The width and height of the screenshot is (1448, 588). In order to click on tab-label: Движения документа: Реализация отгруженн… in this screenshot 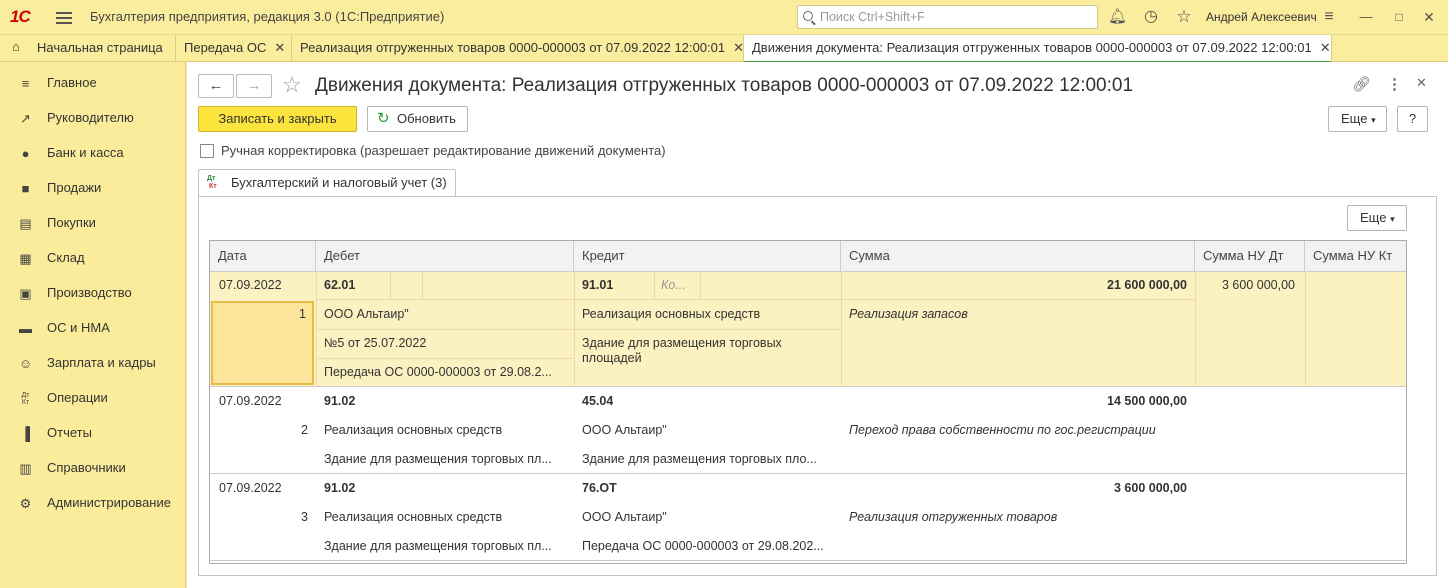, I will do `click(1032, 47)`.